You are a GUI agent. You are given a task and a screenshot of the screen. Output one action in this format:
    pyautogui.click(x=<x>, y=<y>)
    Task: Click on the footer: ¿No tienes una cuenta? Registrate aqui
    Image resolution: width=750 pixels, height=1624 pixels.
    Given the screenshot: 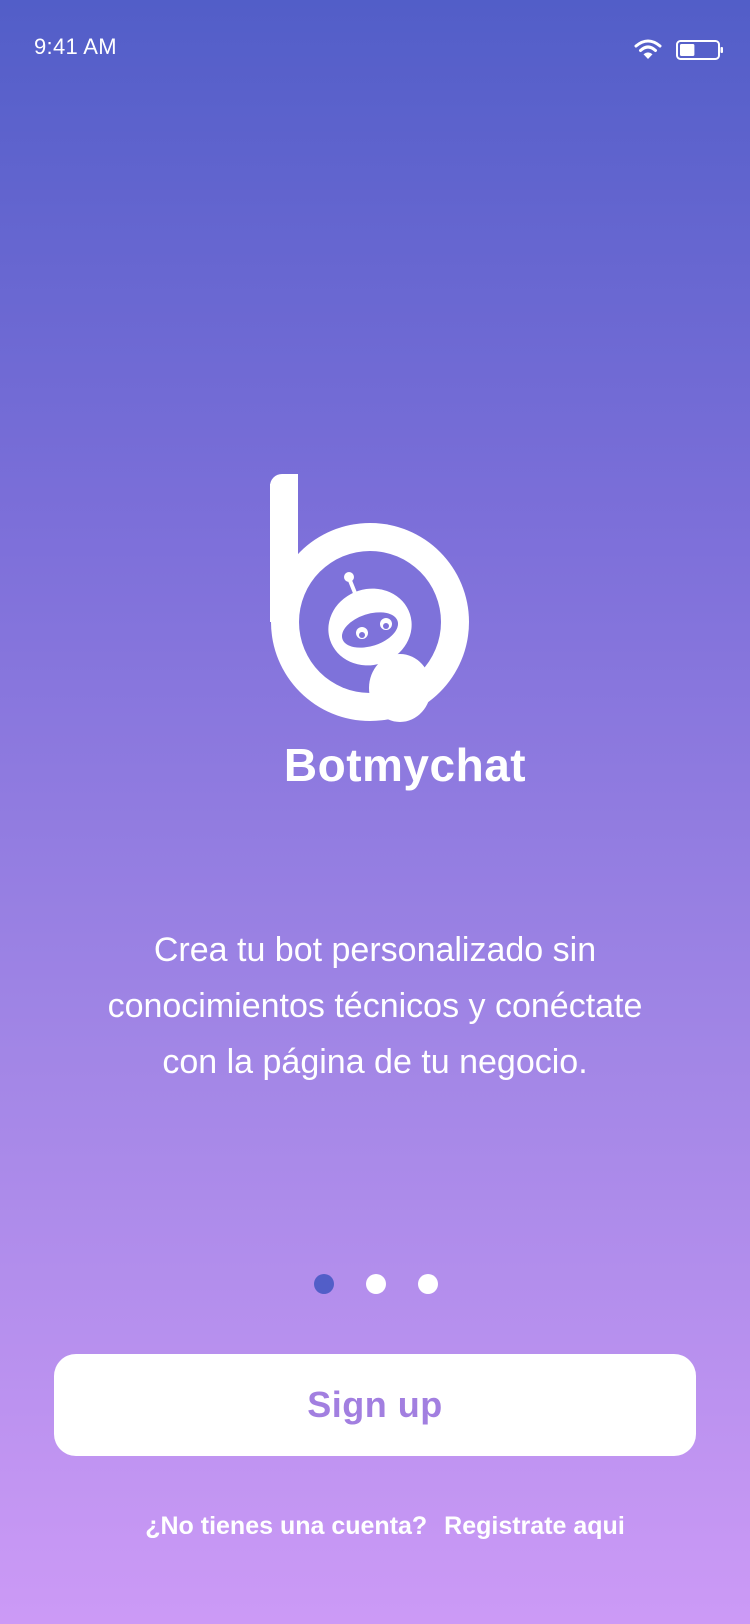 What is the action you would take?
    pyautogui.click(x=375, y=1526)
    